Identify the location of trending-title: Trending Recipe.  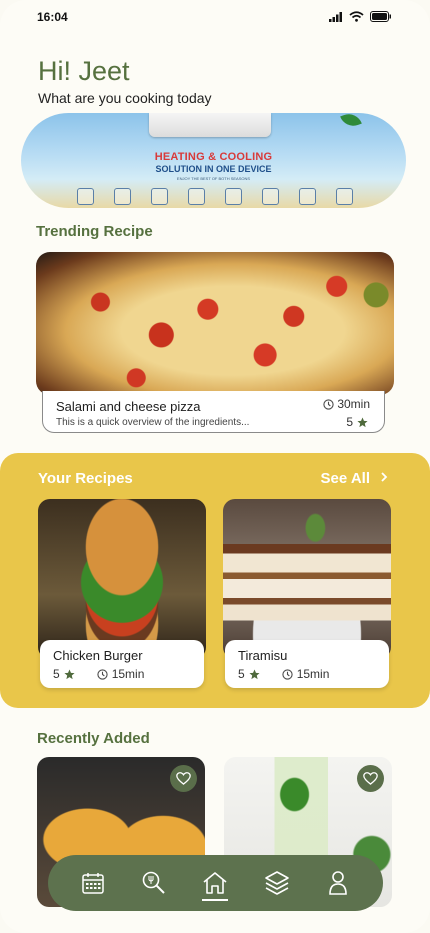
(94, 231).